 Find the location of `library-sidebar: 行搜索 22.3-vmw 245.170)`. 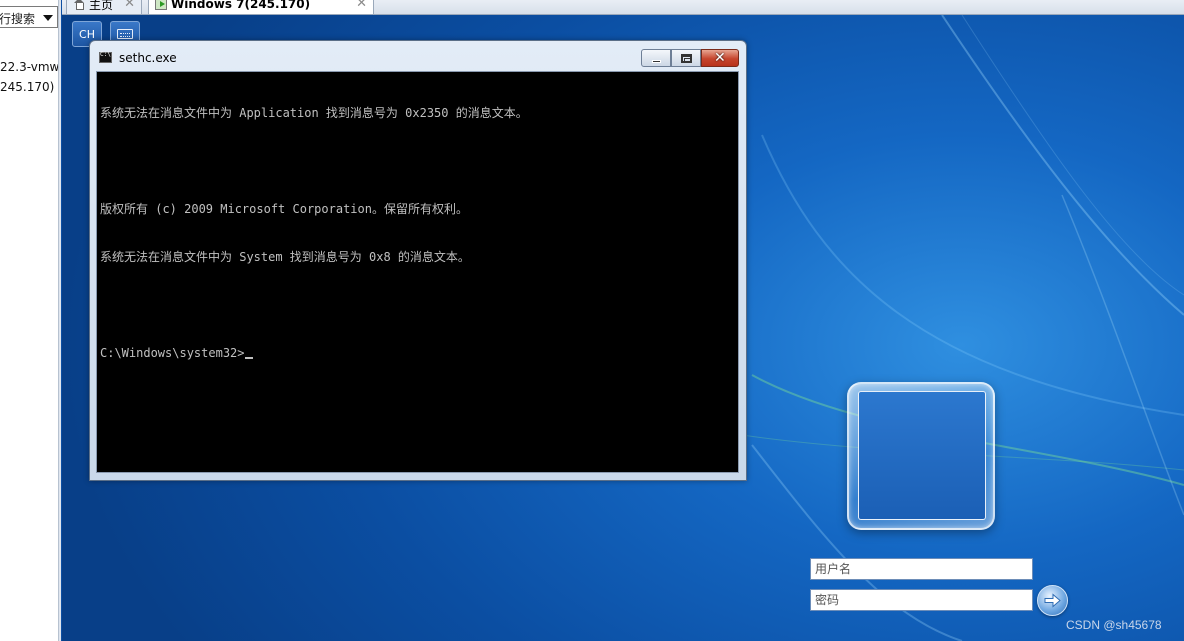

library-sidebar: 行搜索 22.3-vmw 245.170) is located at coordinates (30, 320).